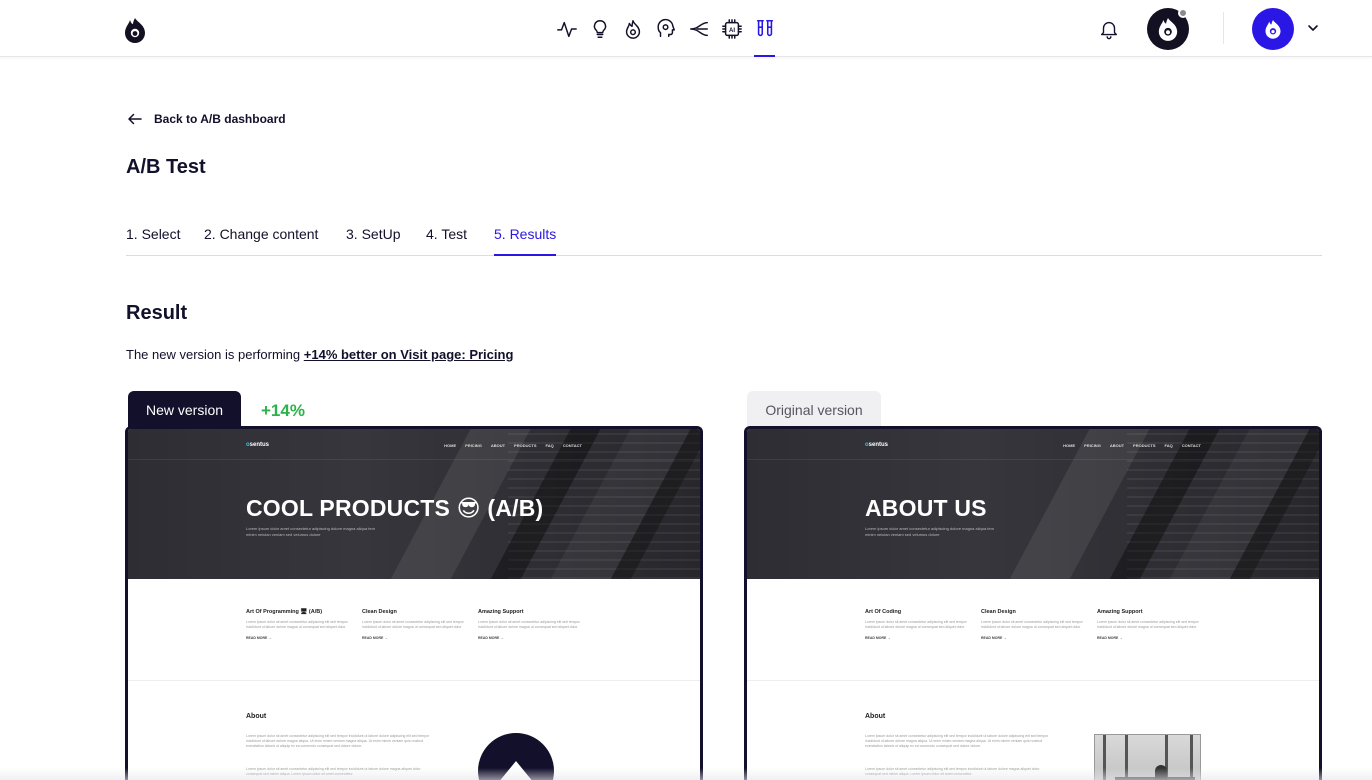 This screenshot has height=780, width=1372. What do you see at coordinates (409, 354) in the screenshot?
I see `result-summary-link: +14% better on Visit page: Pricing` at bounding box center [409, 354].